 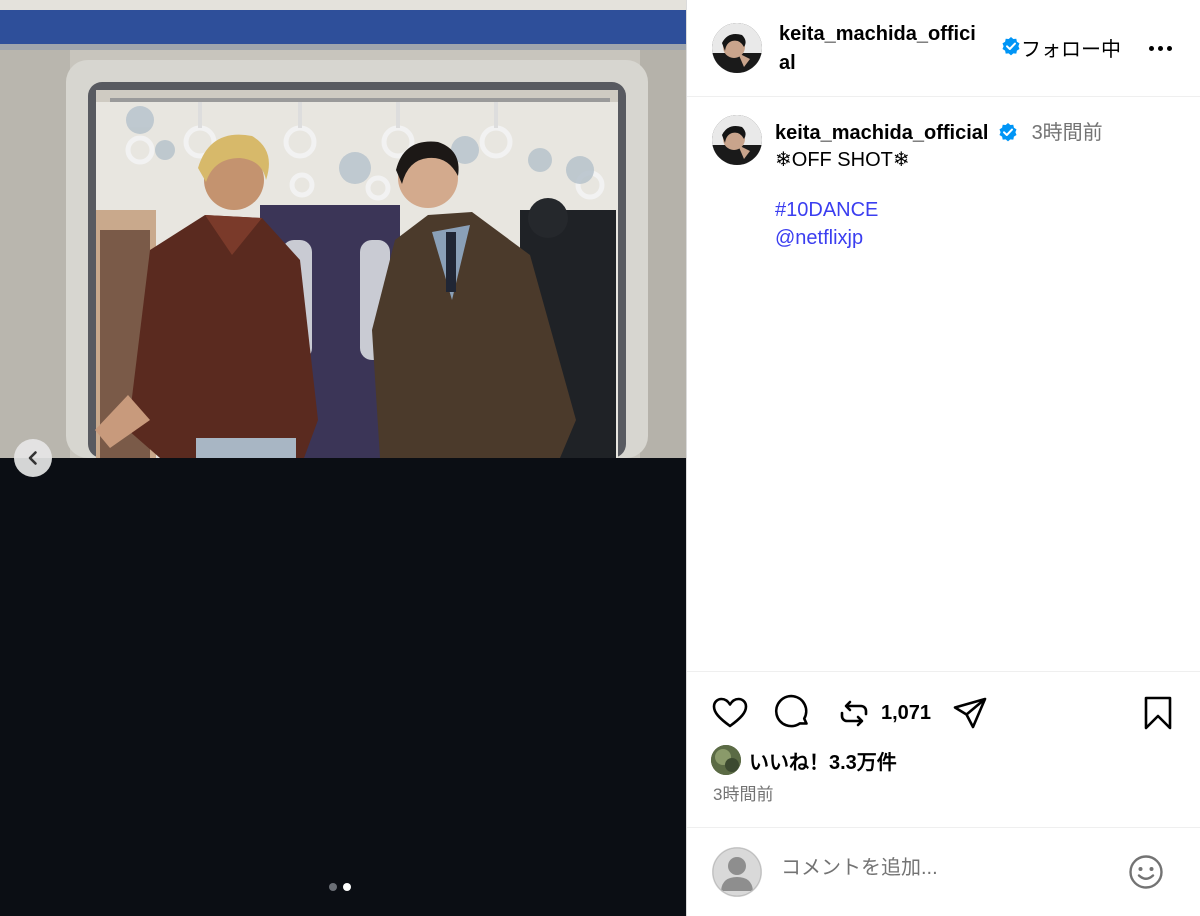 I want to click on viewer-avatar, so click(x=737, y=872).